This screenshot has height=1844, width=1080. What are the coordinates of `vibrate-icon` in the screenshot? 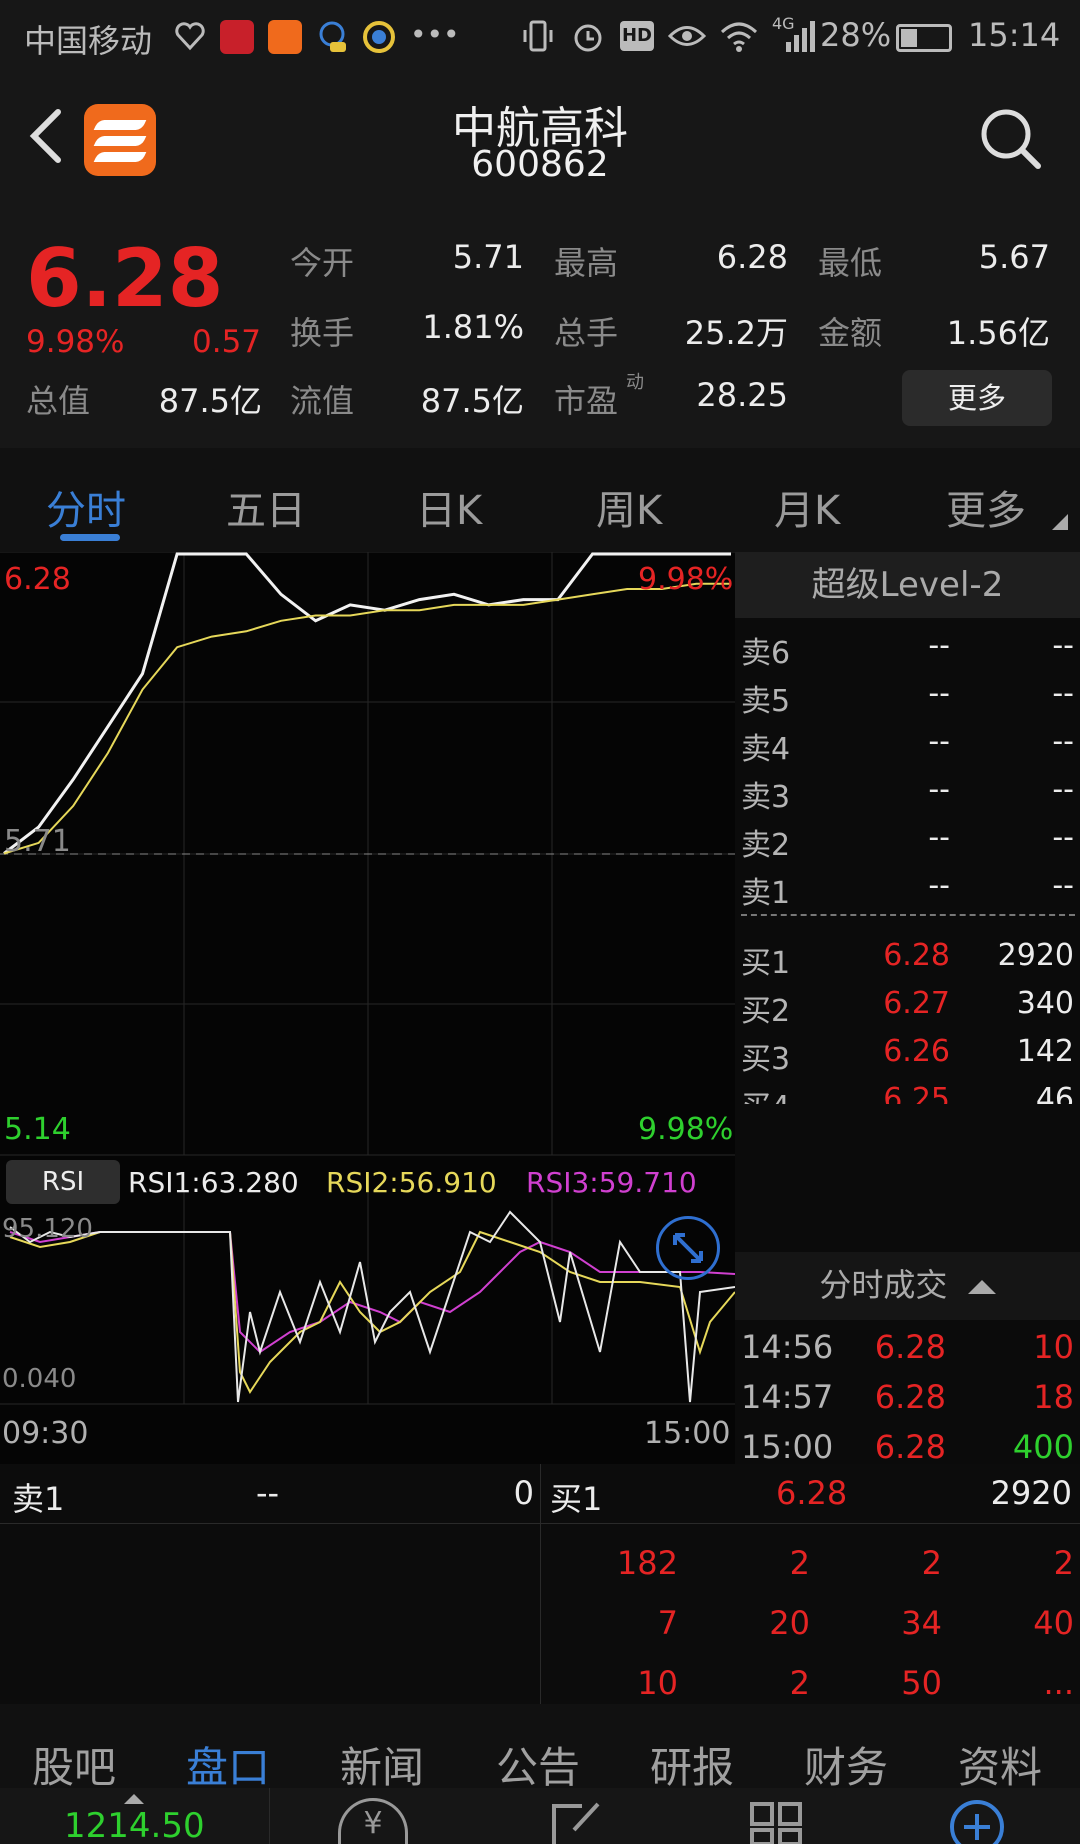 It's located at (538, 36).